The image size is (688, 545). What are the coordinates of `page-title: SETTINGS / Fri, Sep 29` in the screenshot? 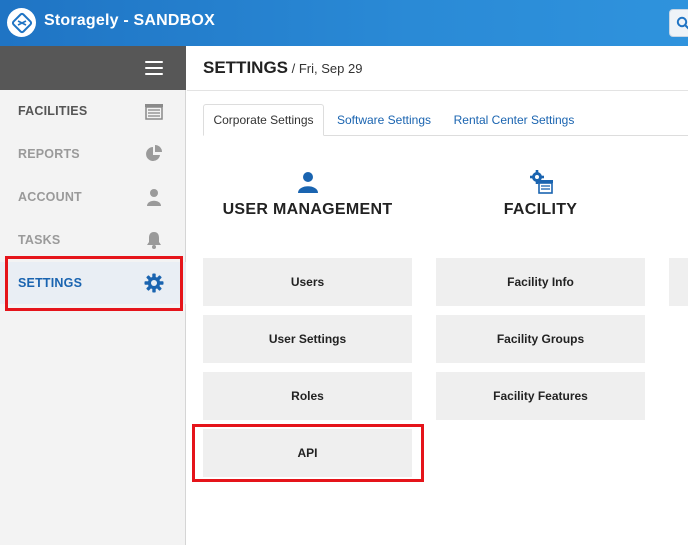 It's located at (282, 68).